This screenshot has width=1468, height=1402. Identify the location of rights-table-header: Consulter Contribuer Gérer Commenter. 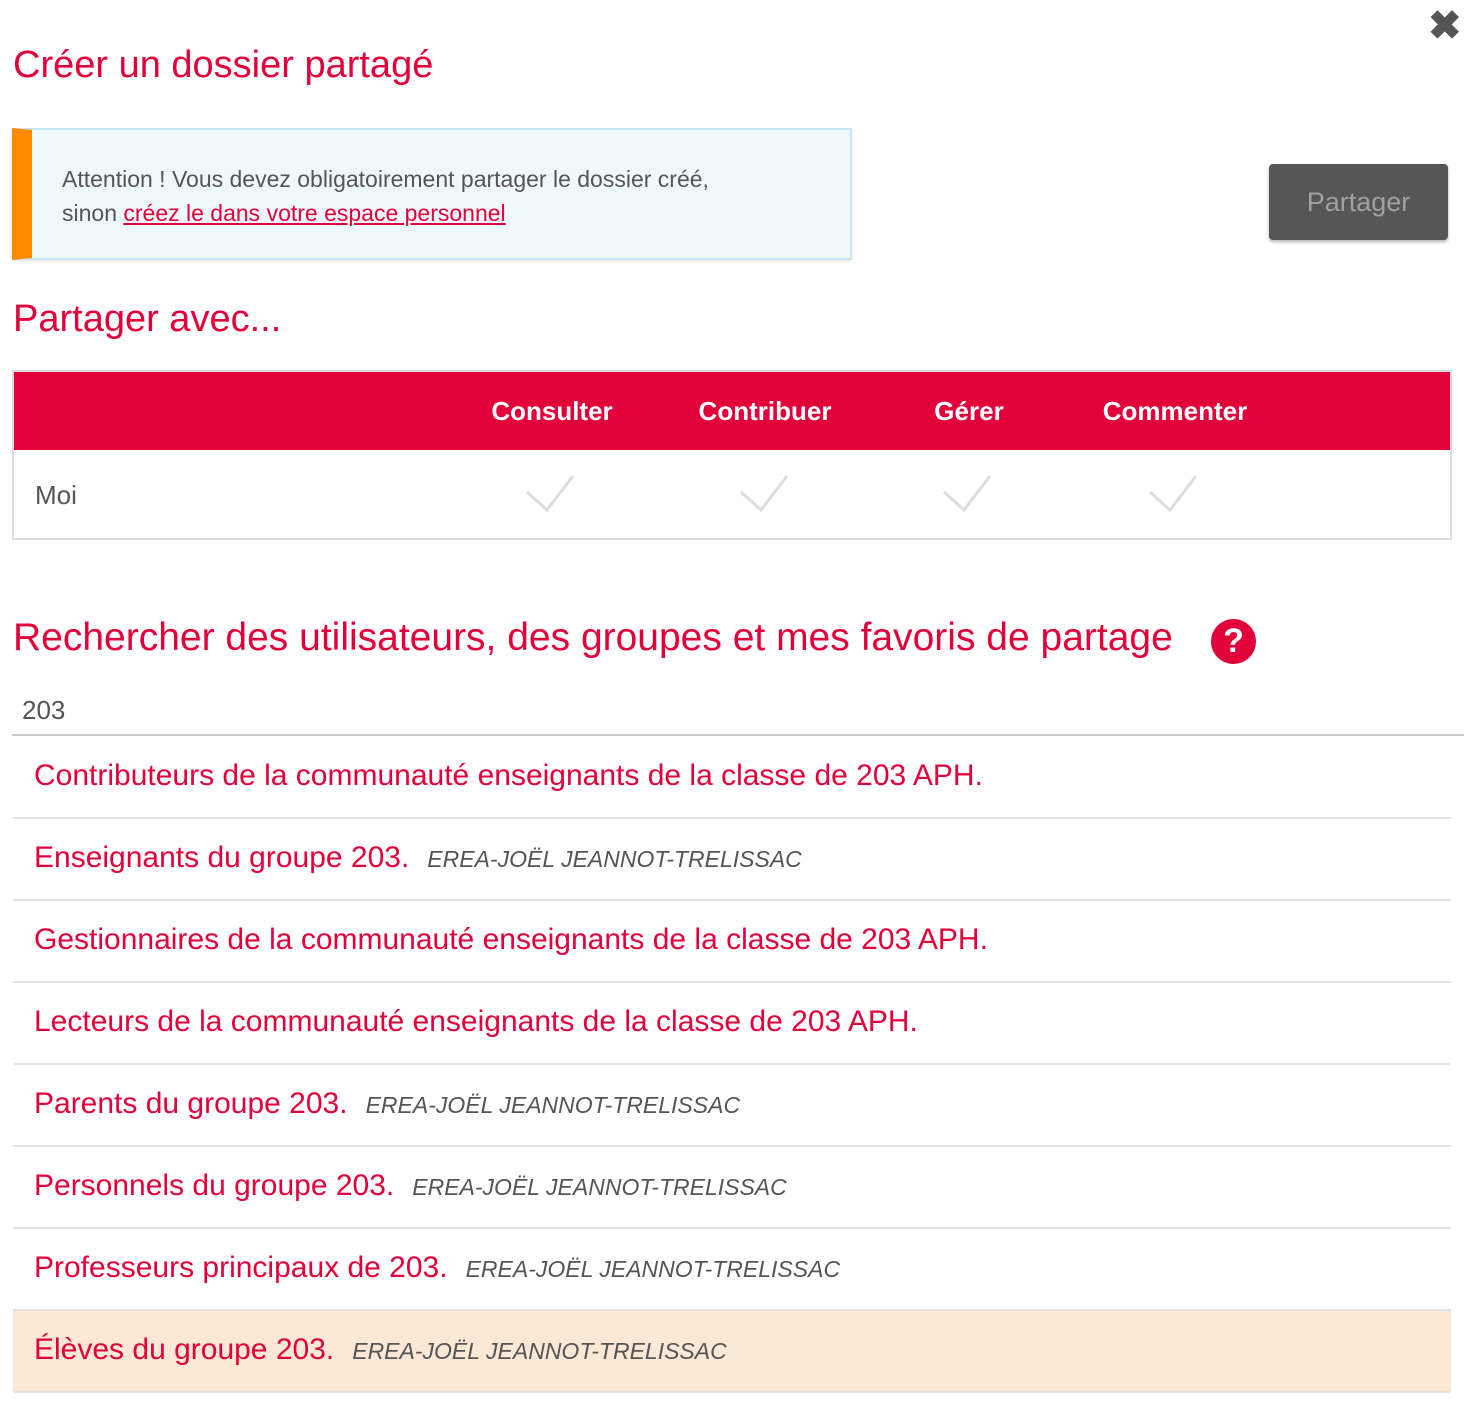
(732, 411).